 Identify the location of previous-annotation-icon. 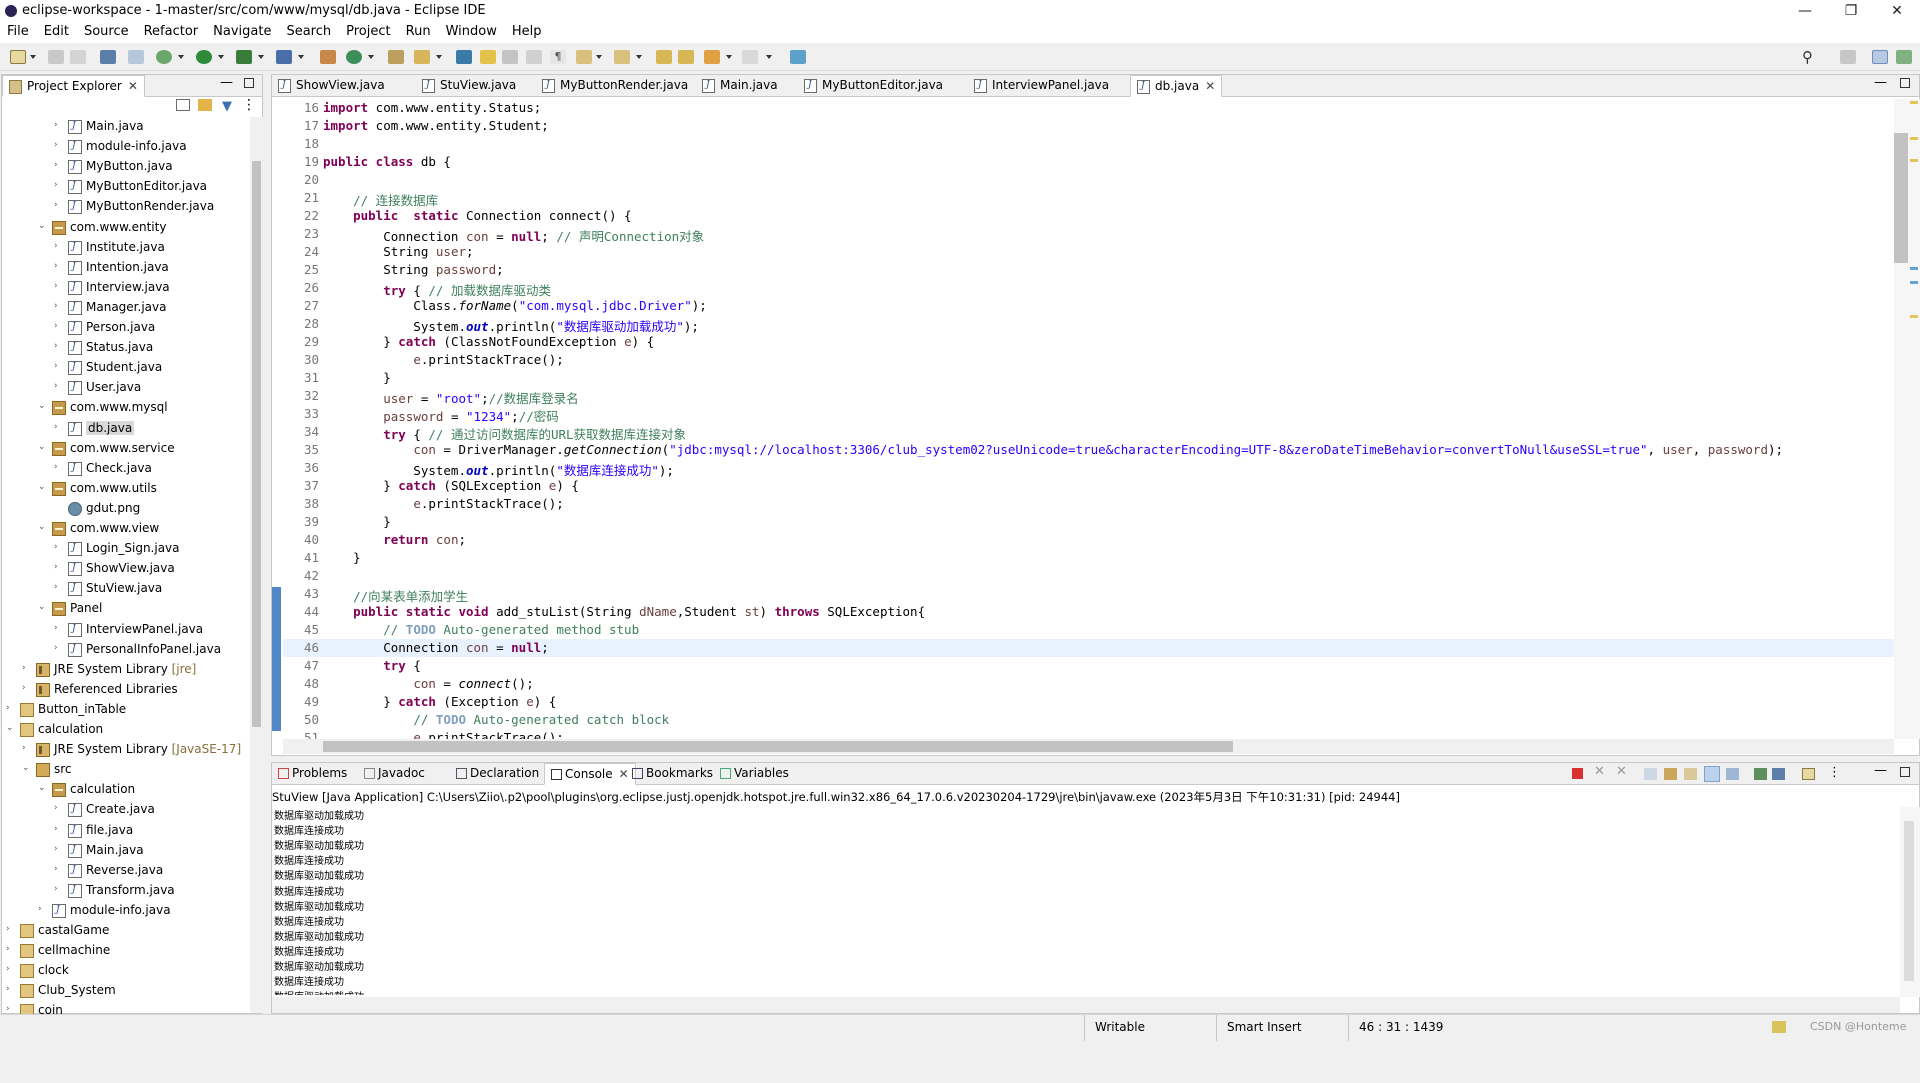
(622, 57).